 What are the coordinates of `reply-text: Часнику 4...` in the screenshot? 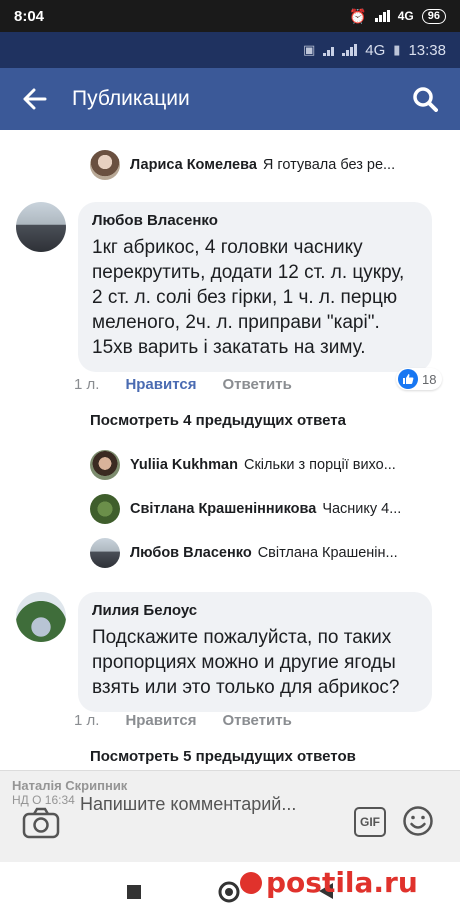 It's located at (362, 509).